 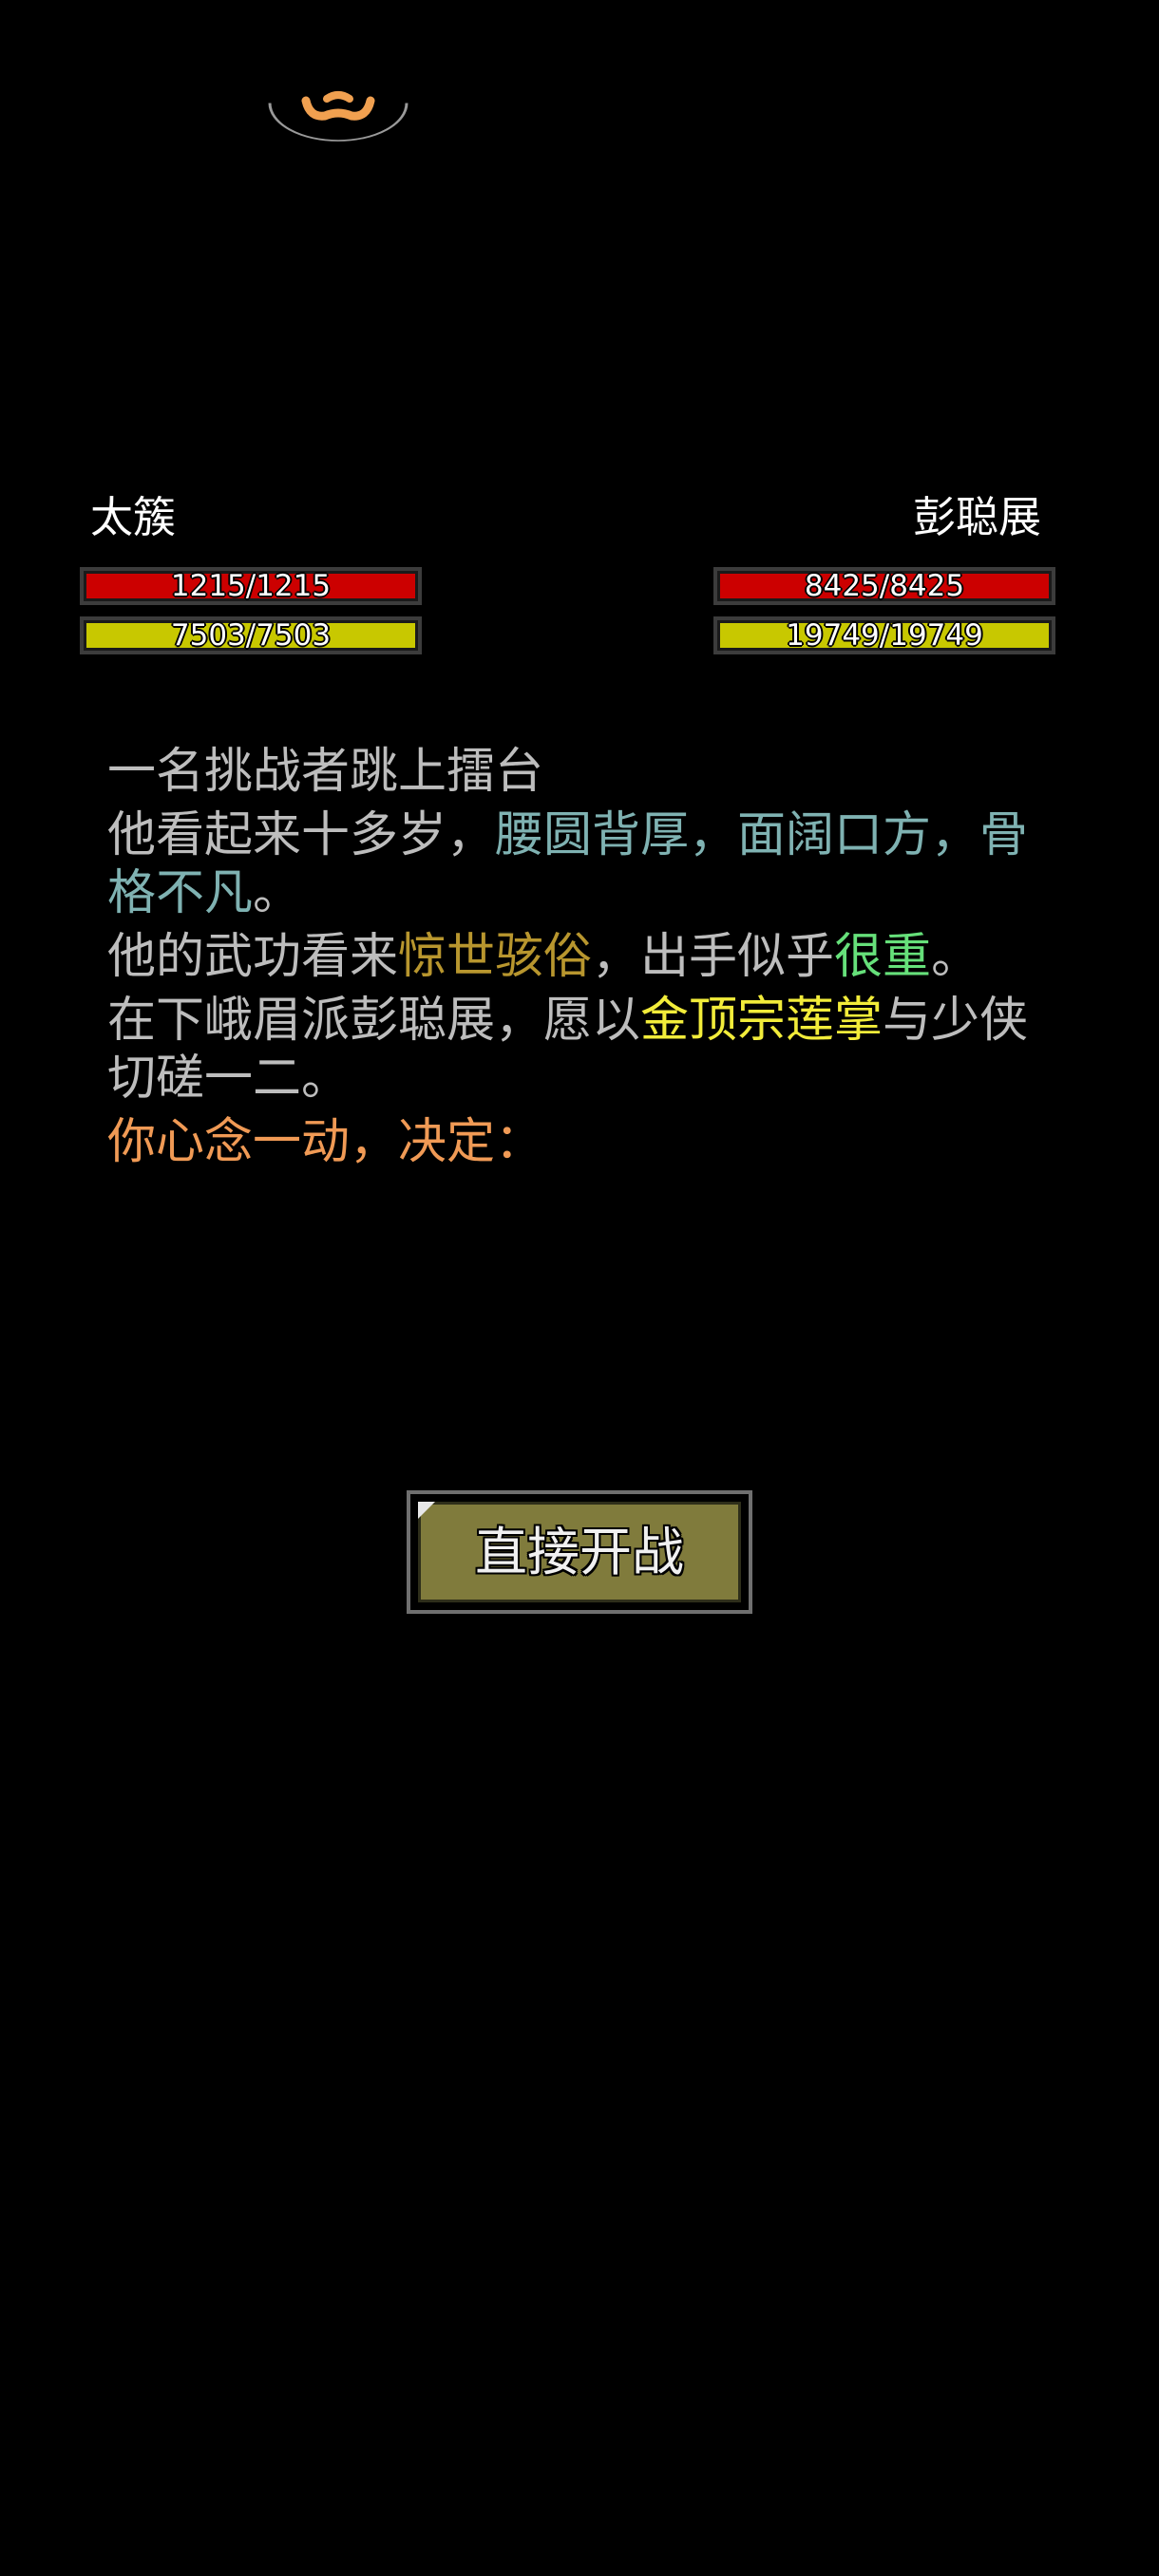 What do you see at coordinates (976, 517) in the screenshot?
I see `enemy-name: 彭聪展` at bounding box center [976, 517].